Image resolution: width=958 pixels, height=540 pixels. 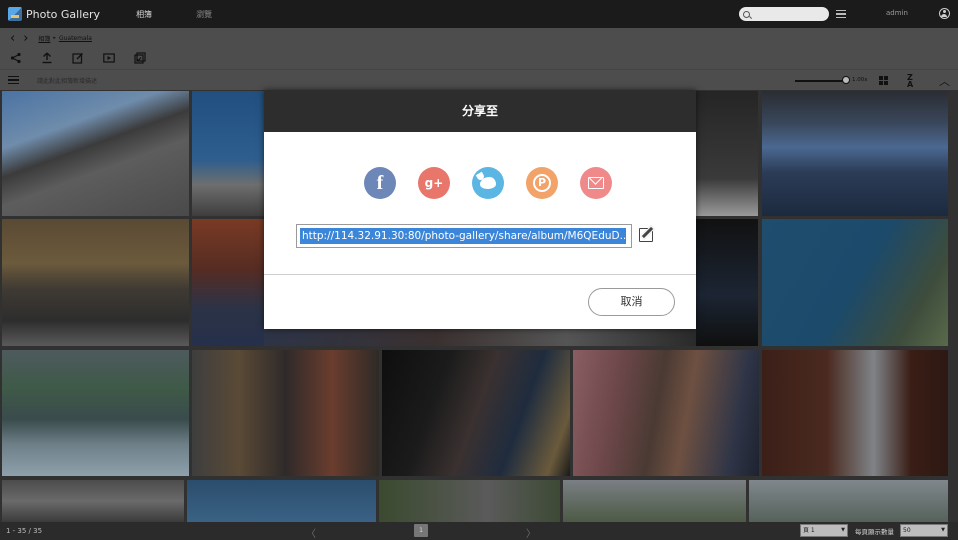 What do you see at coordinates (480, 111) in the screenshot?
I see `share-dialog-title: 分享至` at bounding box center [480, 111].